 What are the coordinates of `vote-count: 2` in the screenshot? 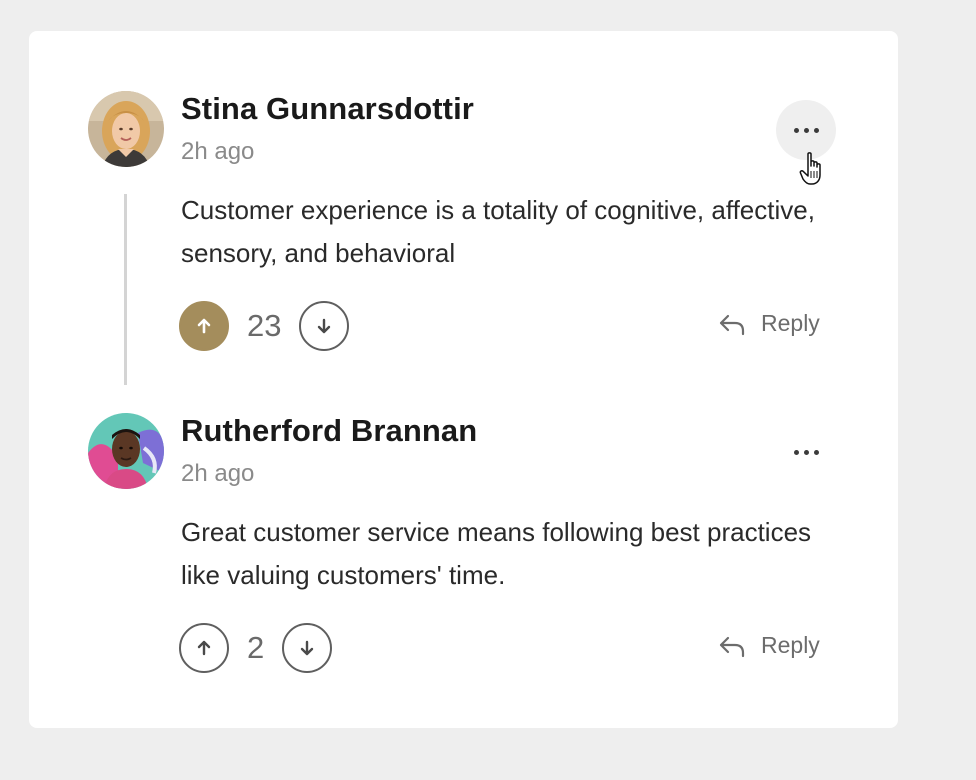 It's located at (256, 647).